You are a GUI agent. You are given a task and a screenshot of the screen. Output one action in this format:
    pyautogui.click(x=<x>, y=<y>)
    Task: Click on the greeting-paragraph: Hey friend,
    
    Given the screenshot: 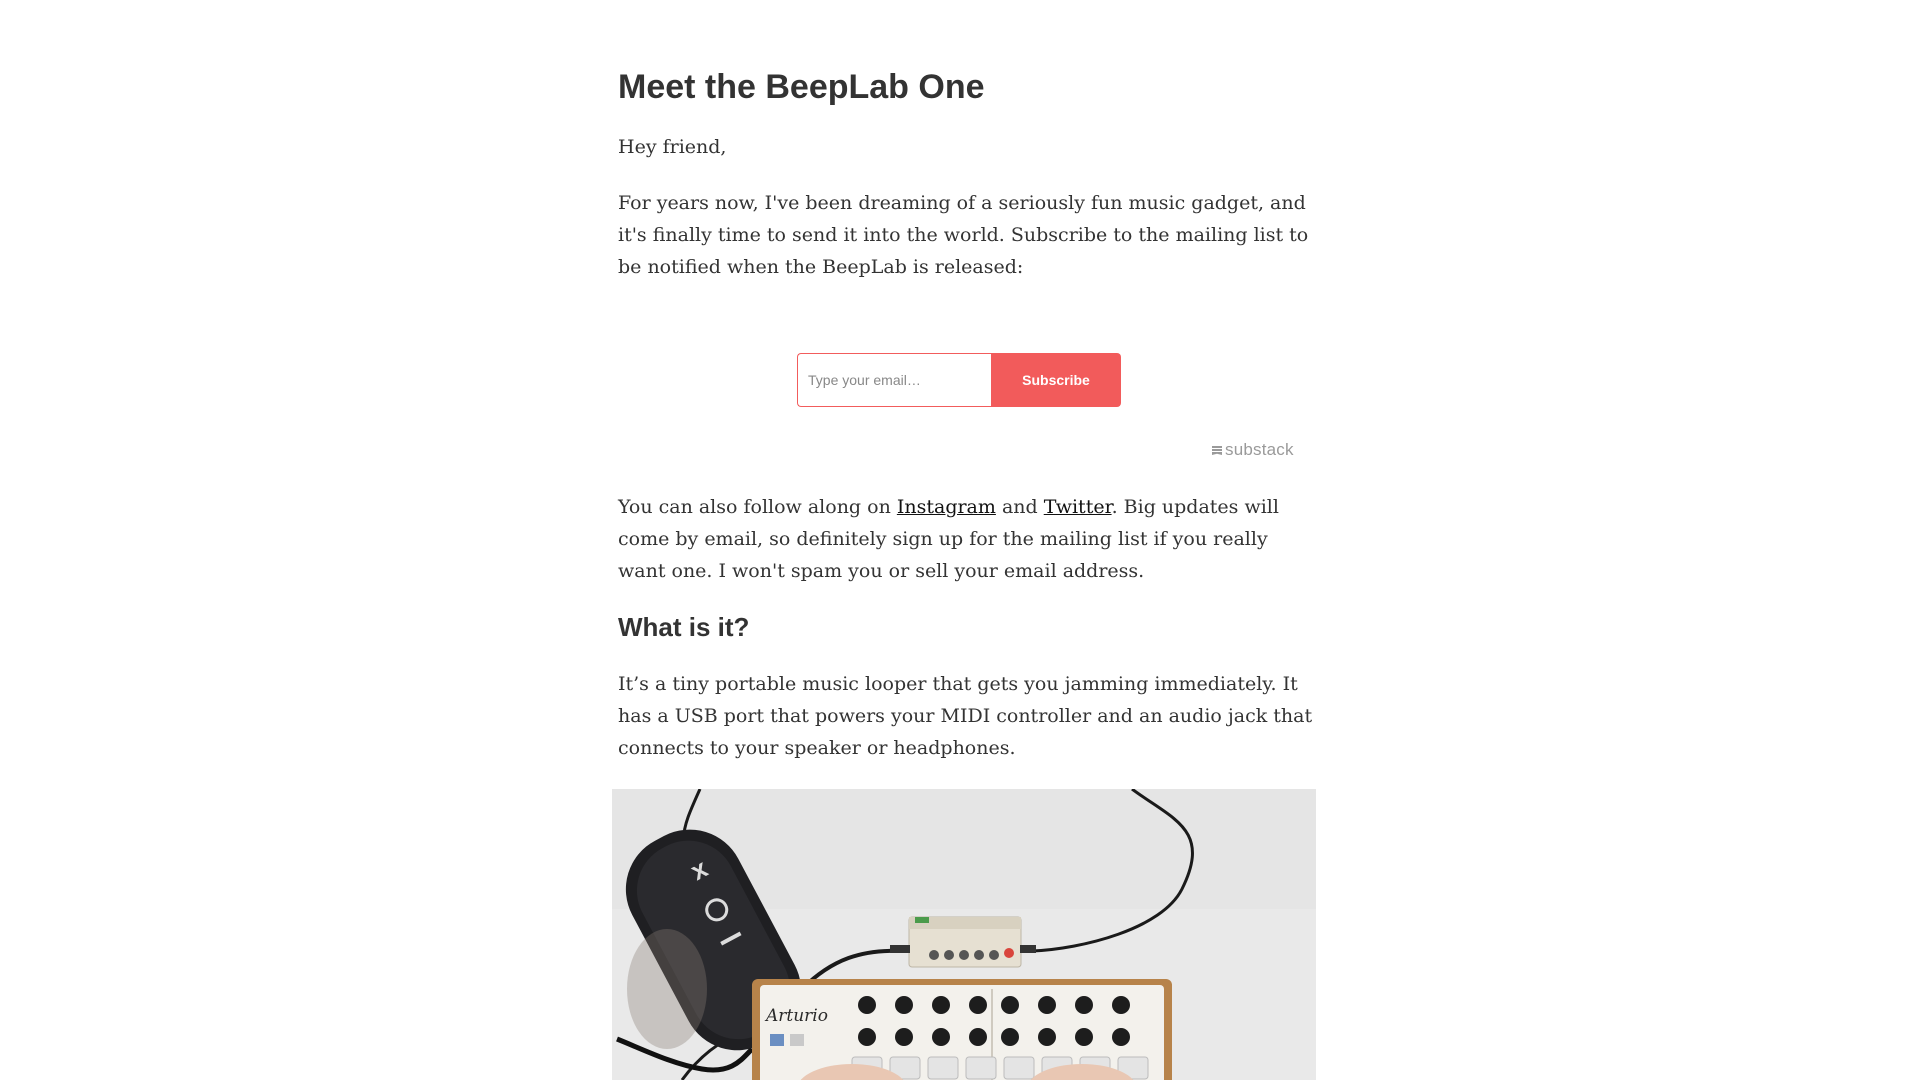 What is the action you would take?
    pyautogui.click(x=672, y=147)
    